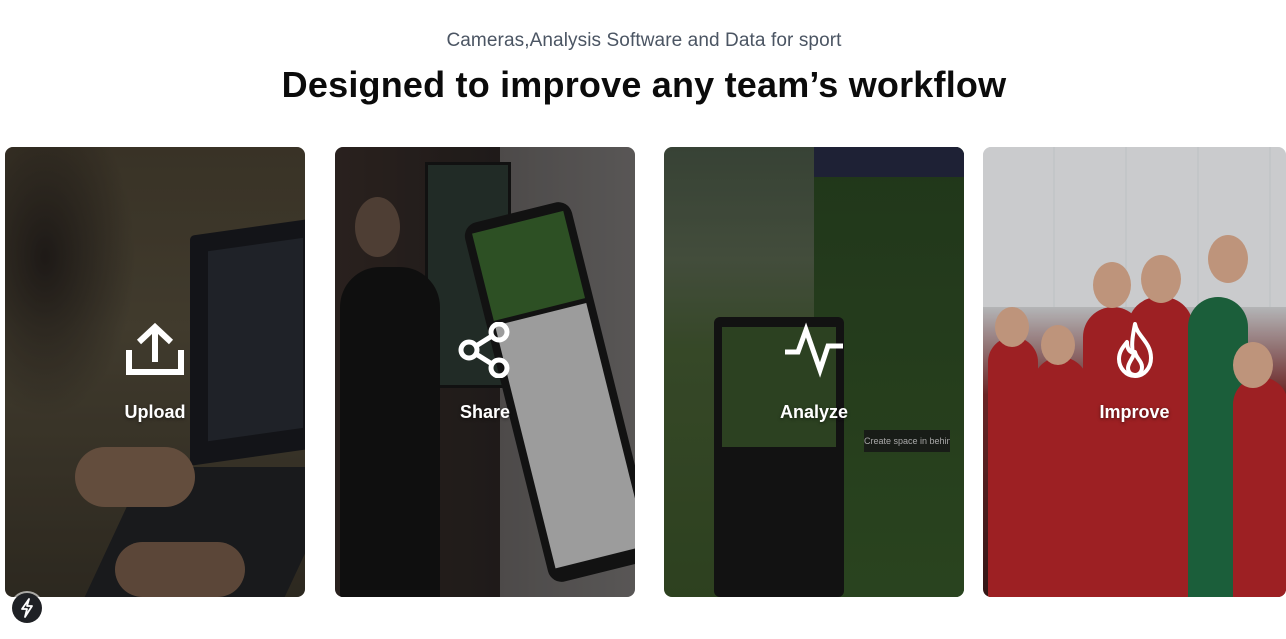  Describe the element at coordinates (485, 350) in the screenshot. I see `share-icon` at that location.